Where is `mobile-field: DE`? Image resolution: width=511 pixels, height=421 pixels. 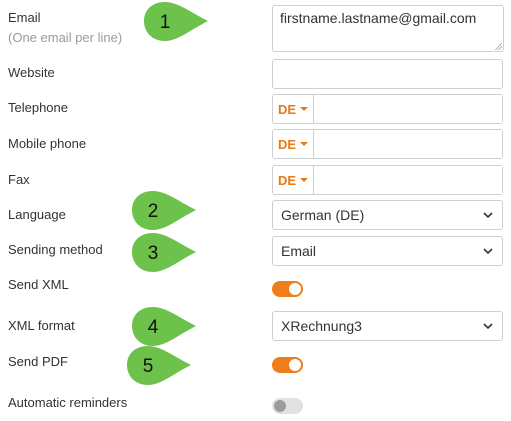 mobile-field: DE is located at coordinates (387, 144).